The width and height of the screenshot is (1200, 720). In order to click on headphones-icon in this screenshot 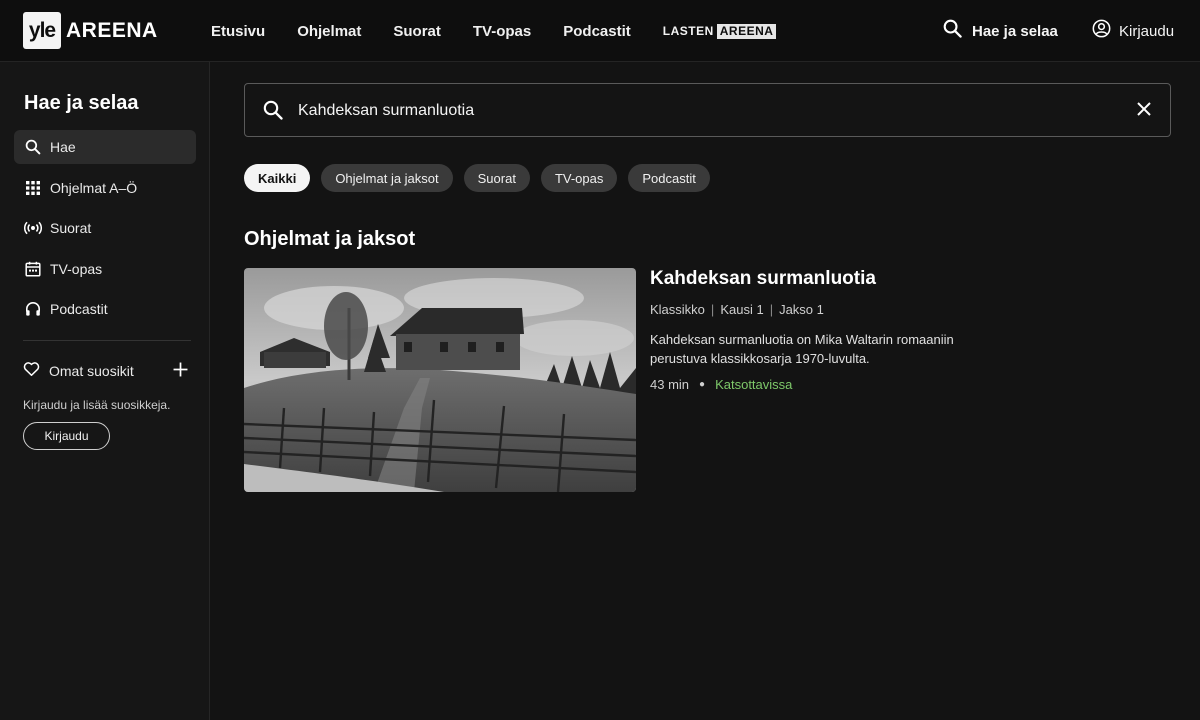, I will do `click(33, 309)`.